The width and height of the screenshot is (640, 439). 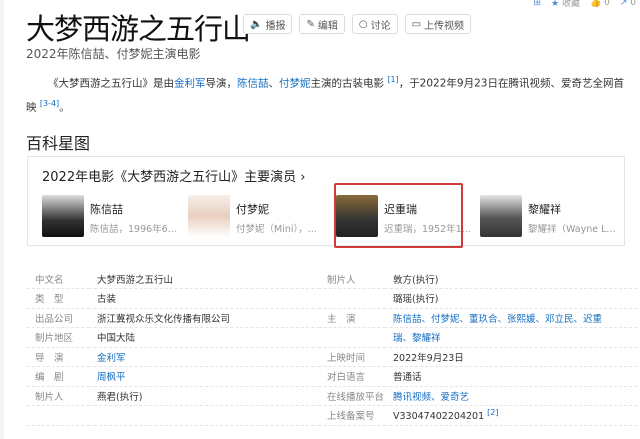 I want to click on star-icon: ★, so click(x=555, y=4).